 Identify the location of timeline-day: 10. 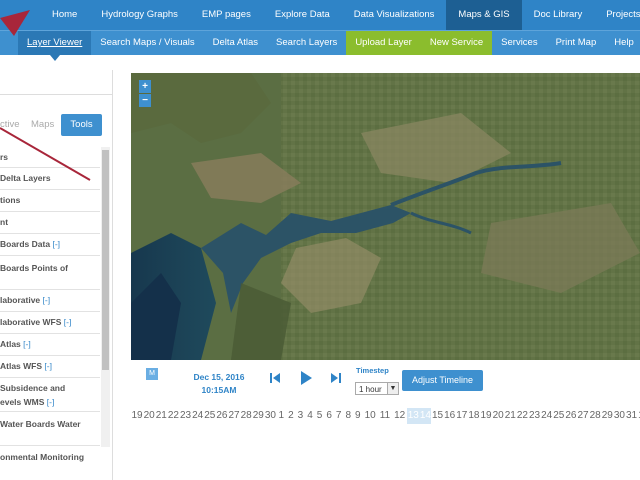
(370, 416).